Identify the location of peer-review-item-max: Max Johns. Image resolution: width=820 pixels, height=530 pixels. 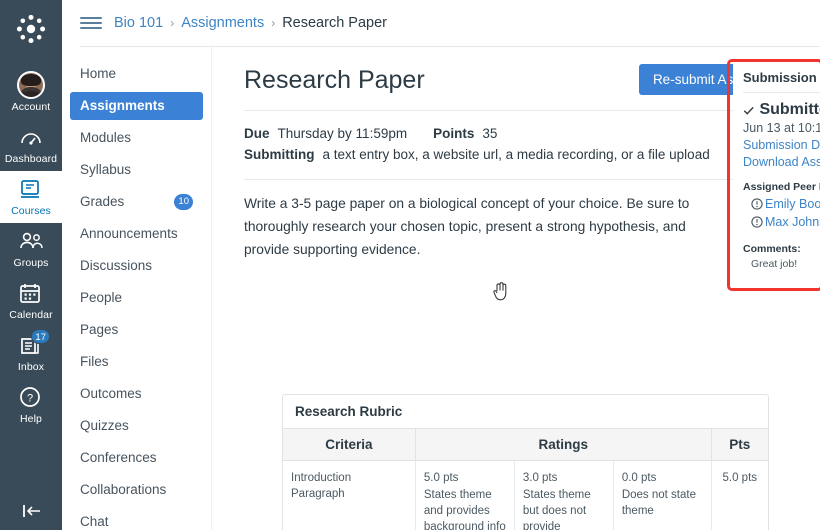
(781, 222).